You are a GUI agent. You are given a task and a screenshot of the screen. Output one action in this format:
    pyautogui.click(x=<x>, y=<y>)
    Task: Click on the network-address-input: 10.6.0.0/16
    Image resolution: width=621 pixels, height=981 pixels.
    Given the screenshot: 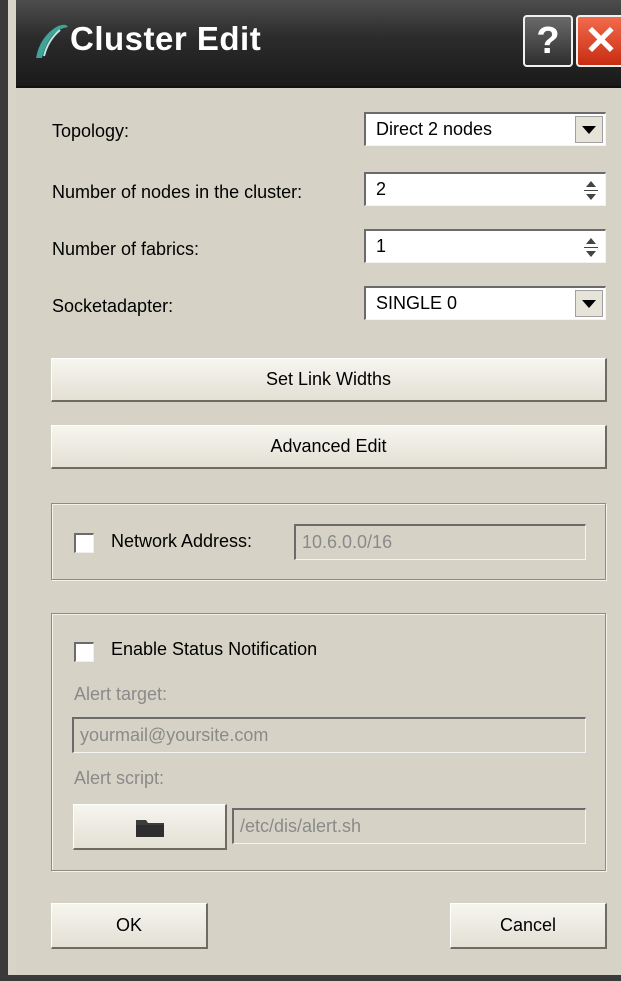 What is the action you would take?
    pyautogui.click(x=440, y=542)
    